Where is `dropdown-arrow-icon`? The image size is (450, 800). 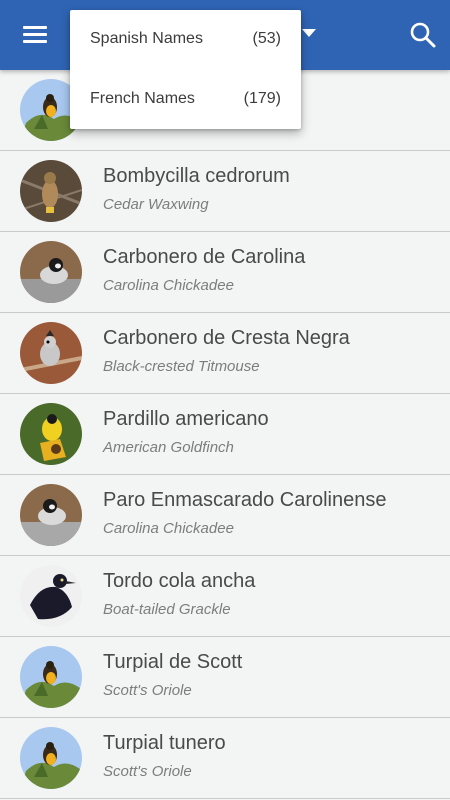
dropdown-arrow-icon is located at coordinates (309, 33).